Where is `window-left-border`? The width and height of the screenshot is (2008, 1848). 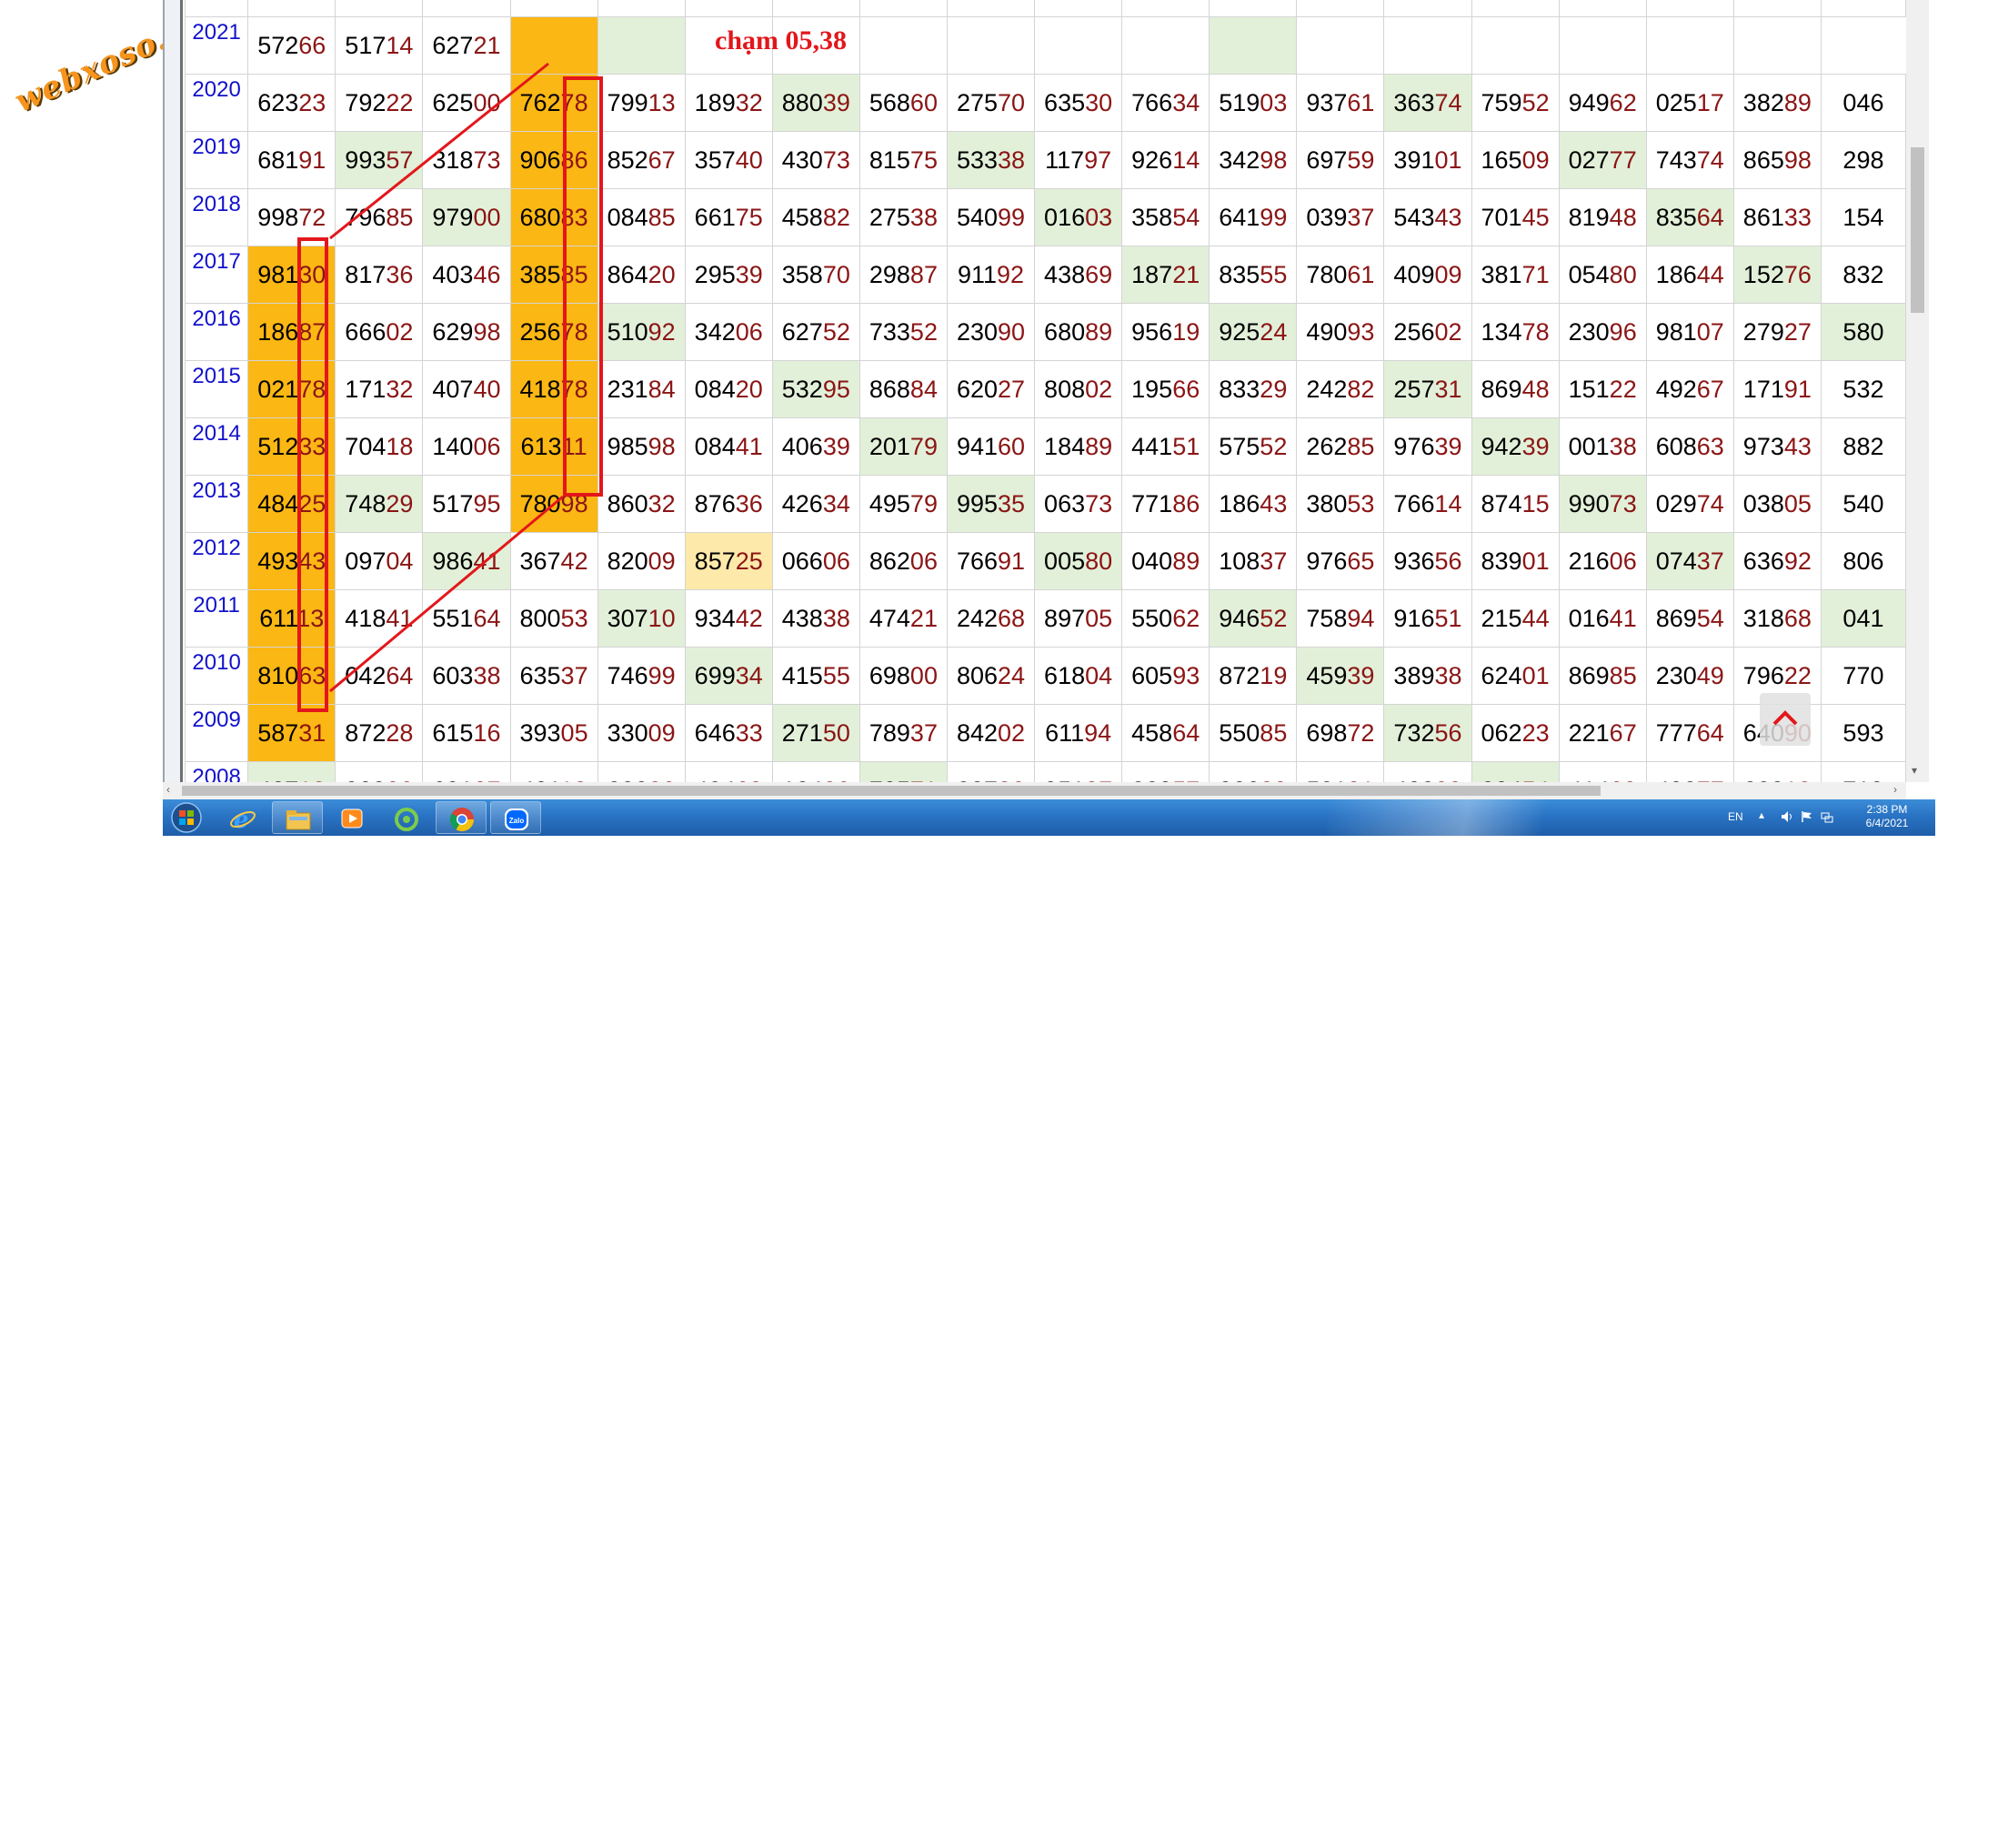 window-left-border is located at coordinates (173, 400).